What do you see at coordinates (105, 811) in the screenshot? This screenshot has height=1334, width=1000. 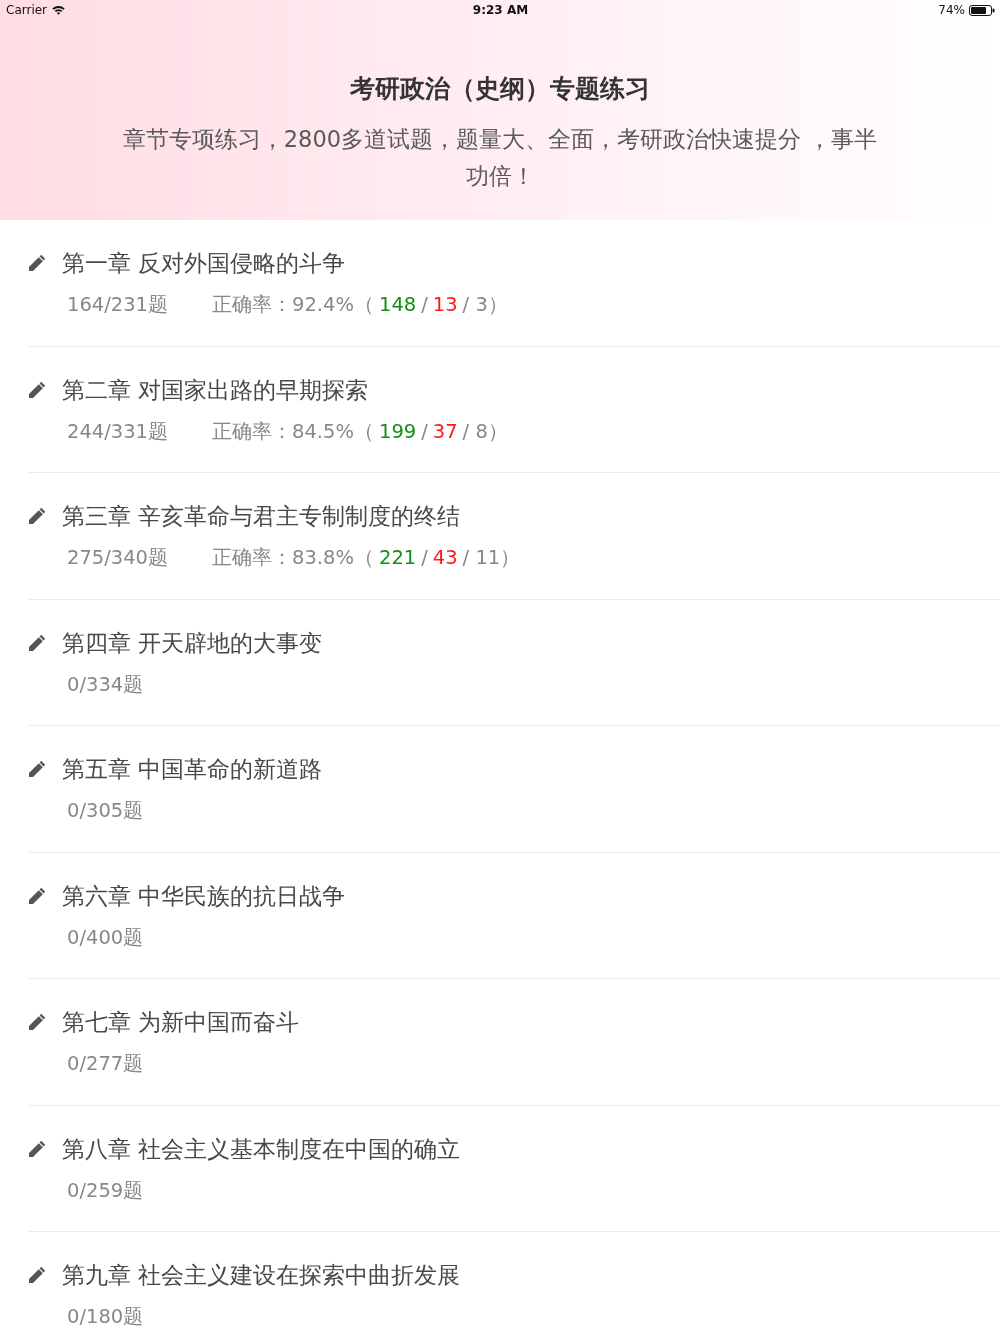 I see `question-count: 0/305题` at bounding box center [105, 811].